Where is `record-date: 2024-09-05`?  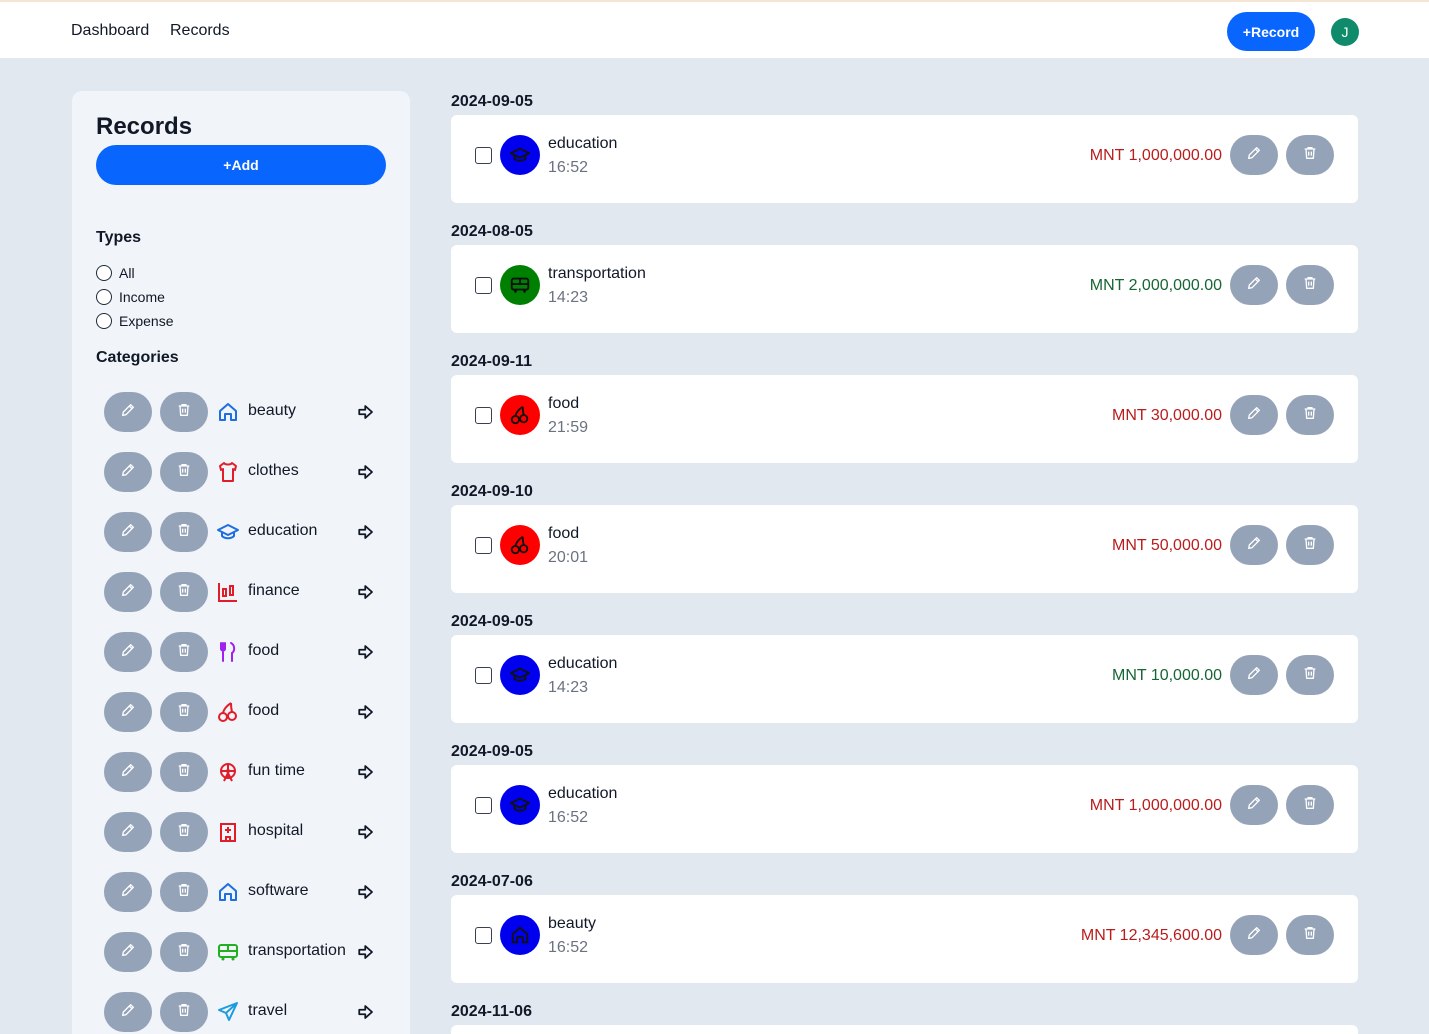
record-date: 2024-09-05 is located at coordinates (492, 621).